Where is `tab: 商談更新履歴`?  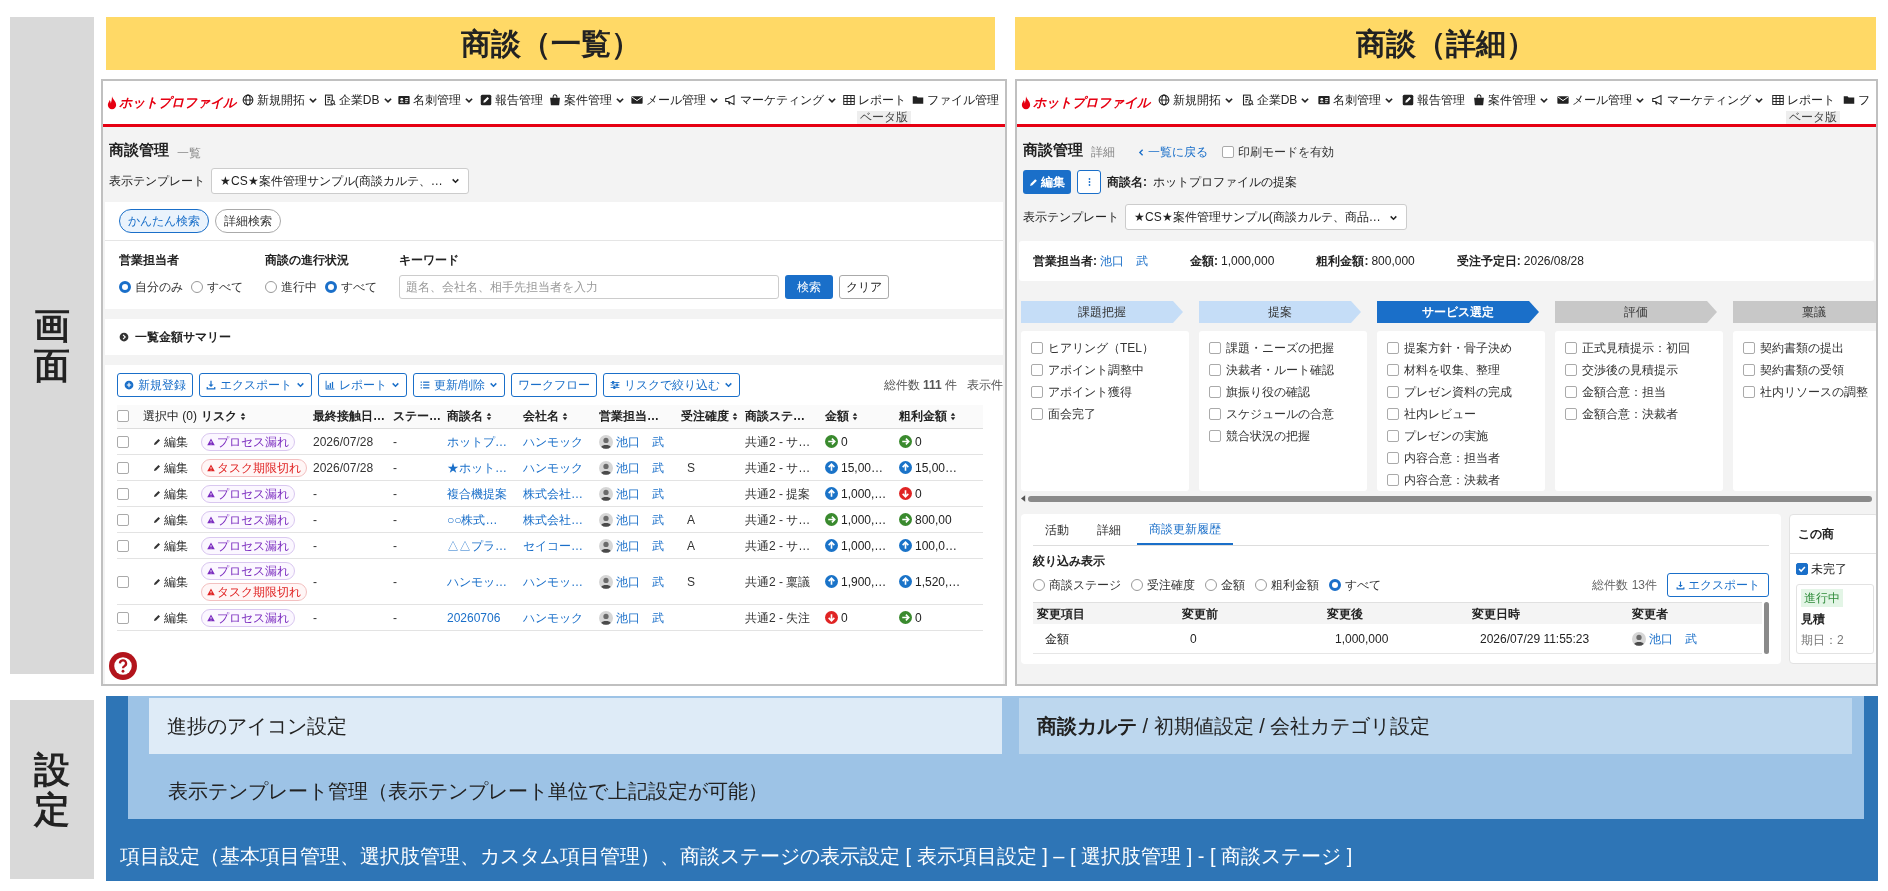
tab: 商談更新履歴 is located at coordinates (1185, 530).